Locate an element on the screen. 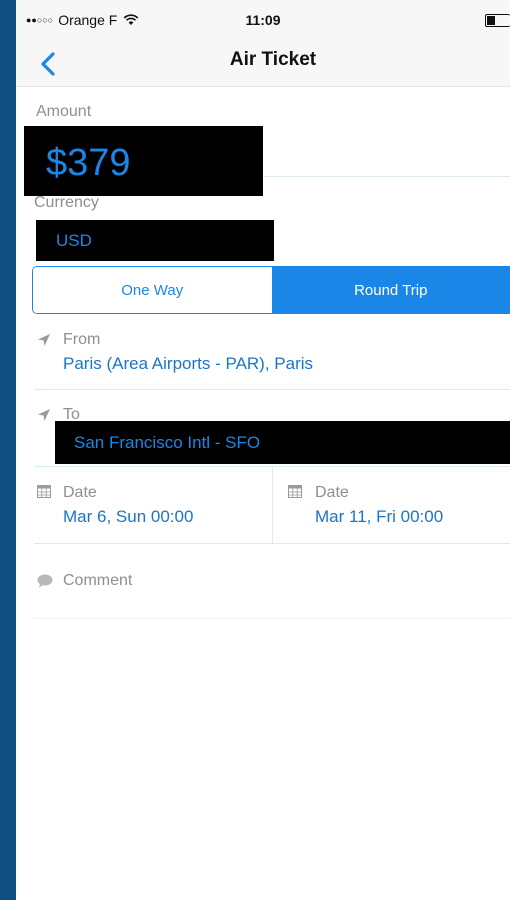 This screenshot has height=900, width=510. amount-label: Amount is located at coordinates (64, 111).